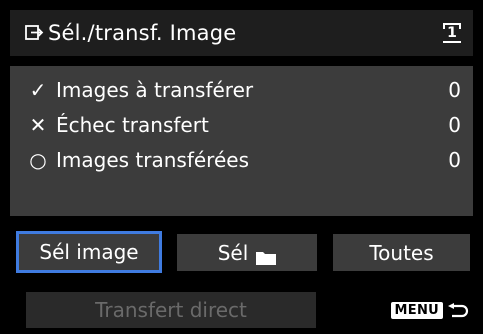  I want to click on select-all-button: Toutes, so click(401, 252).